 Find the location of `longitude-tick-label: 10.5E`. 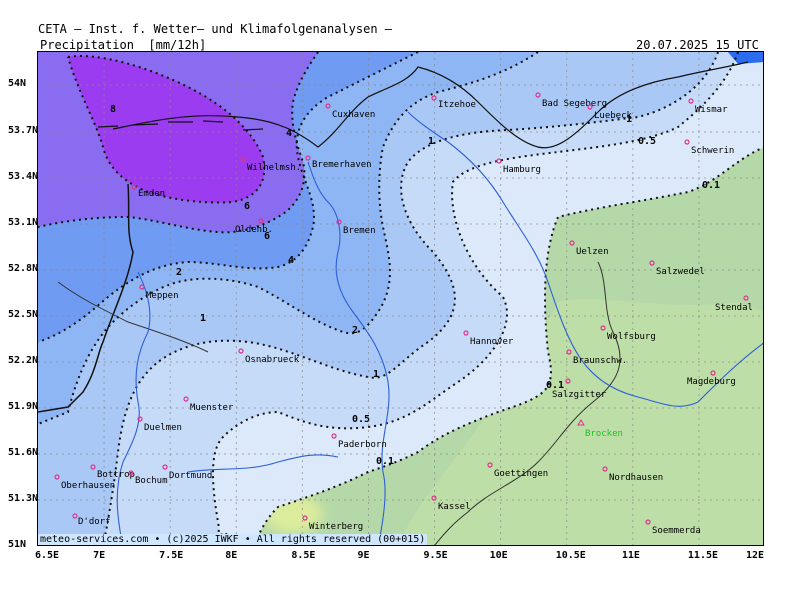

longitude-tick-label: 10.5E is located at coordinates (570, 555).